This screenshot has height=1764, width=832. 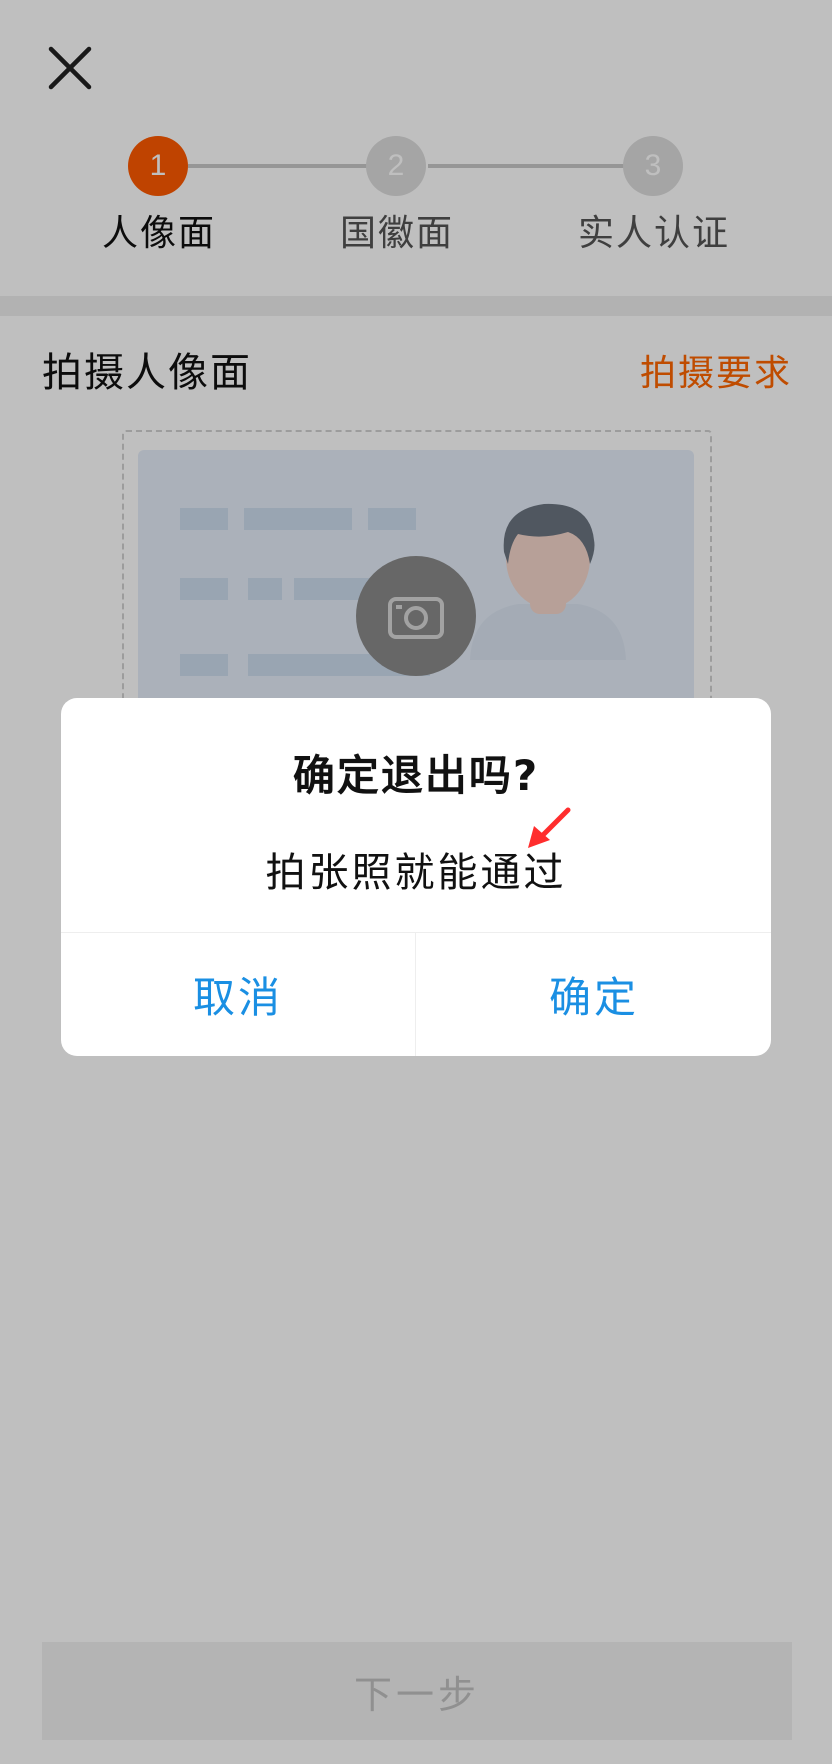 What do you see at coordinates (415, 994) in the screenshot?
I see `dialog-button-divider` at bounding box center [415, 994].